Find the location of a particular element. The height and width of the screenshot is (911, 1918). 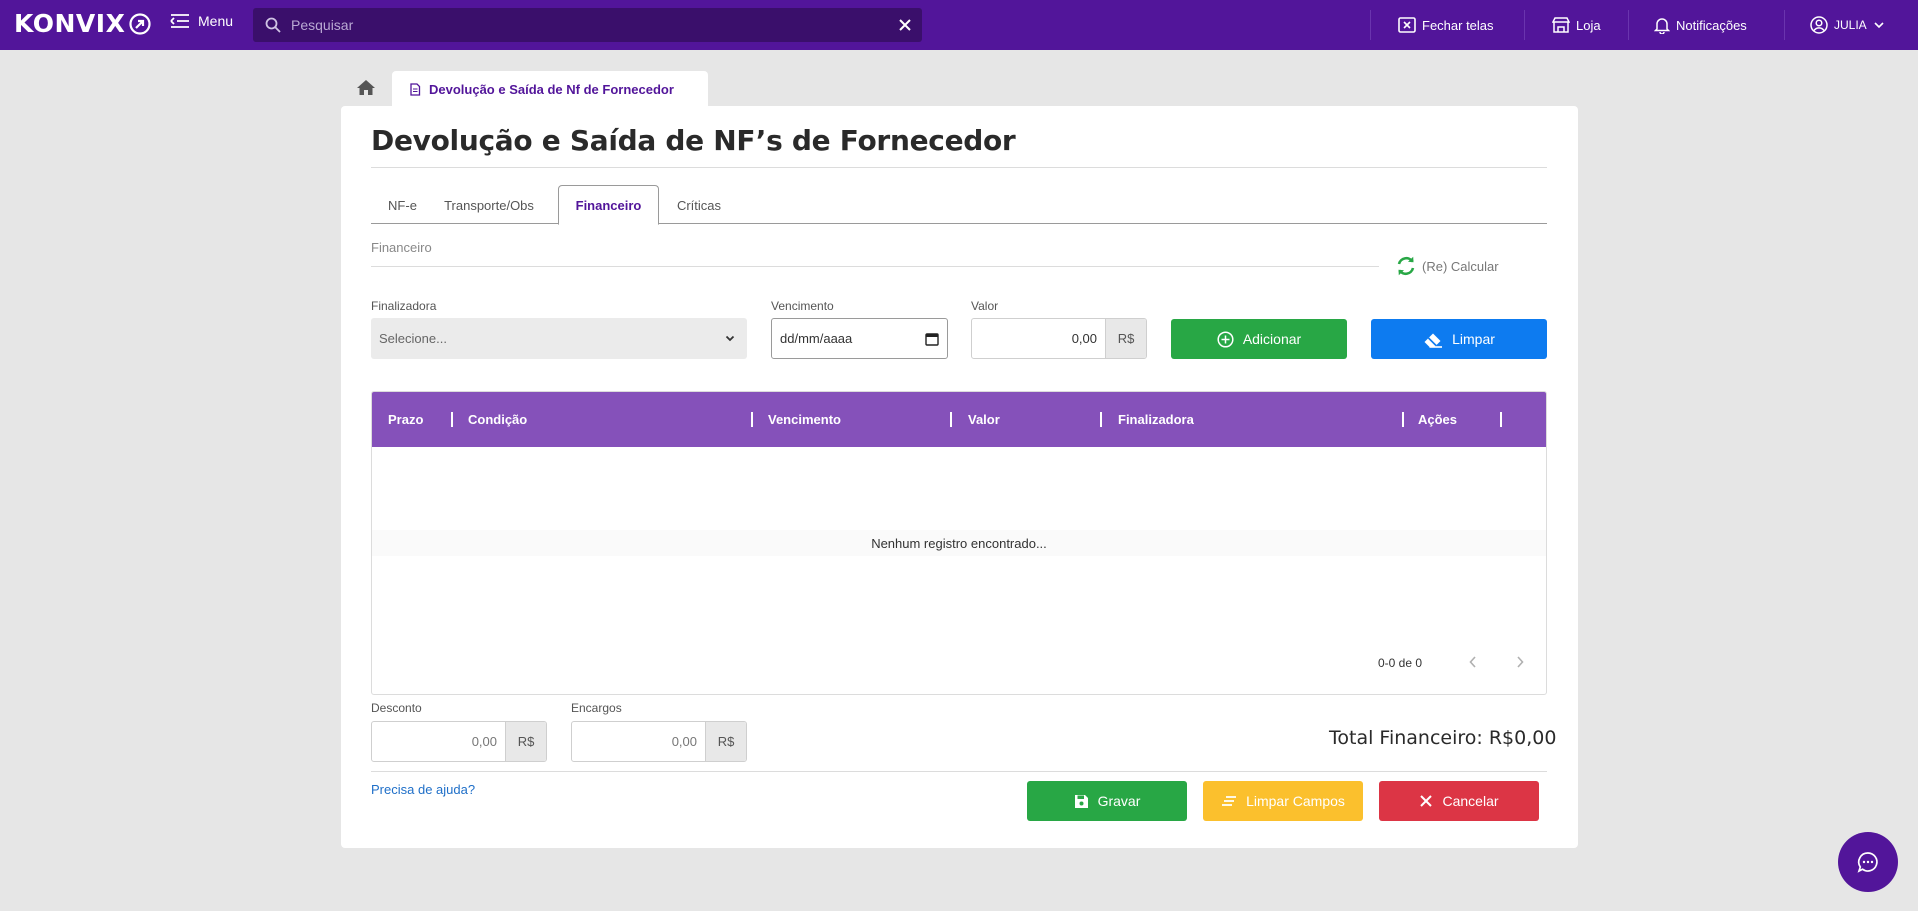

add-button: Adicionar is located at coordinates (1259, 339).